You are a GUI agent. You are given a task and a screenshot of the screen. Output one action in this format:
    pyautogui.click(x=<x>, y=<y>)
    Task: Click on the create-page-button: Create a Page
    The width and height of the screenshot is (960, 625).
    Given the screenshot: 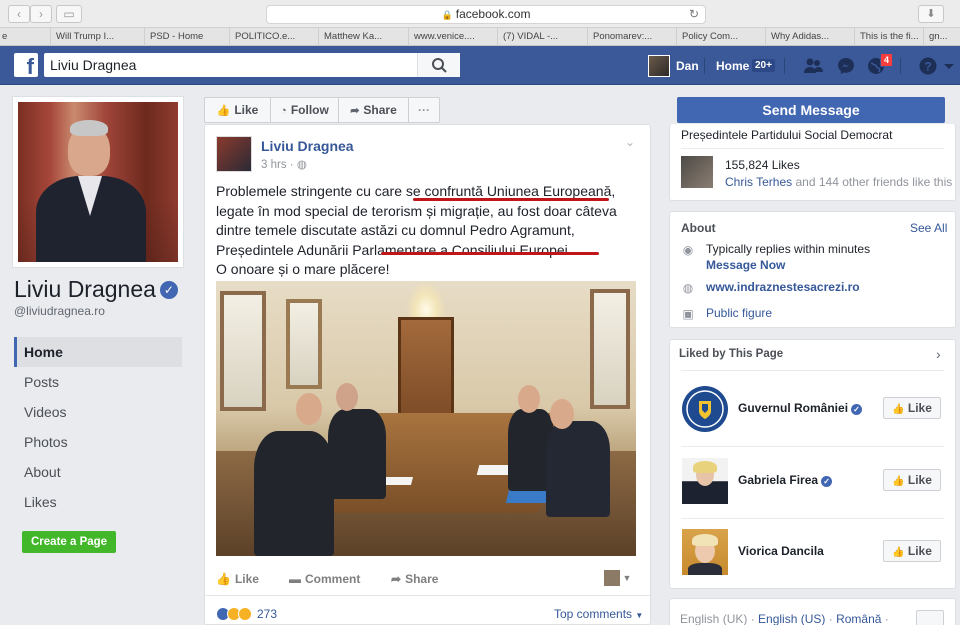 What is the action you would take?
    pyautogui.click(x=69, y=542)
    